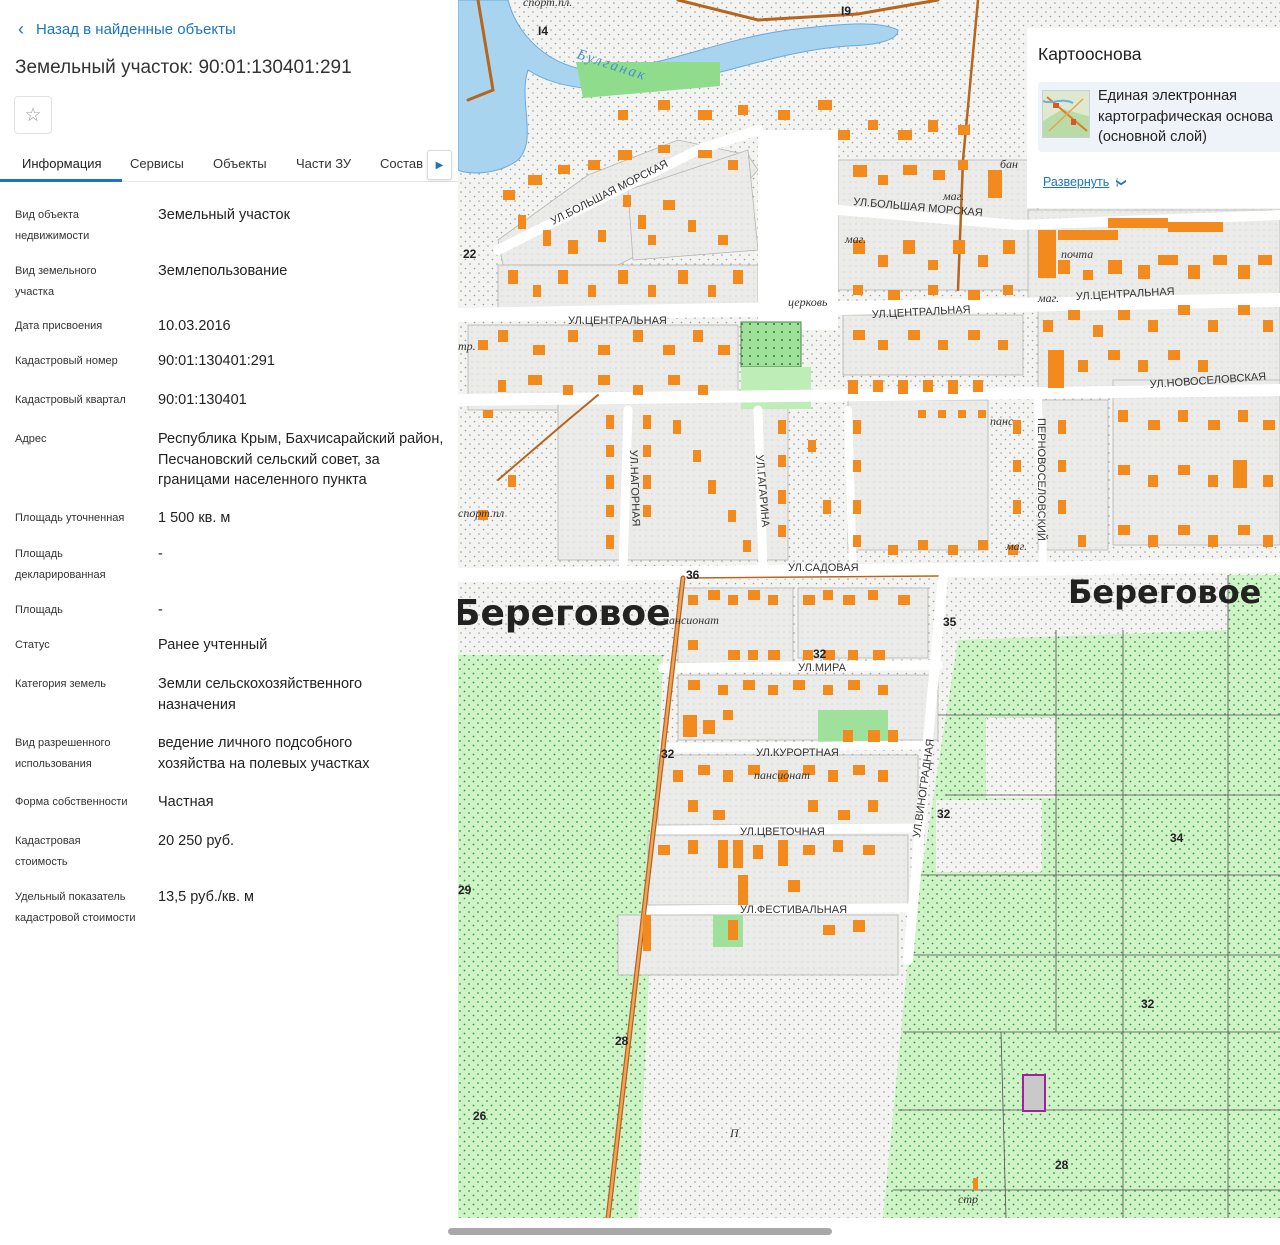  Describe the element at coordinates (61, 180) in the screenshot. I see `active-tab-indicator` at that location.